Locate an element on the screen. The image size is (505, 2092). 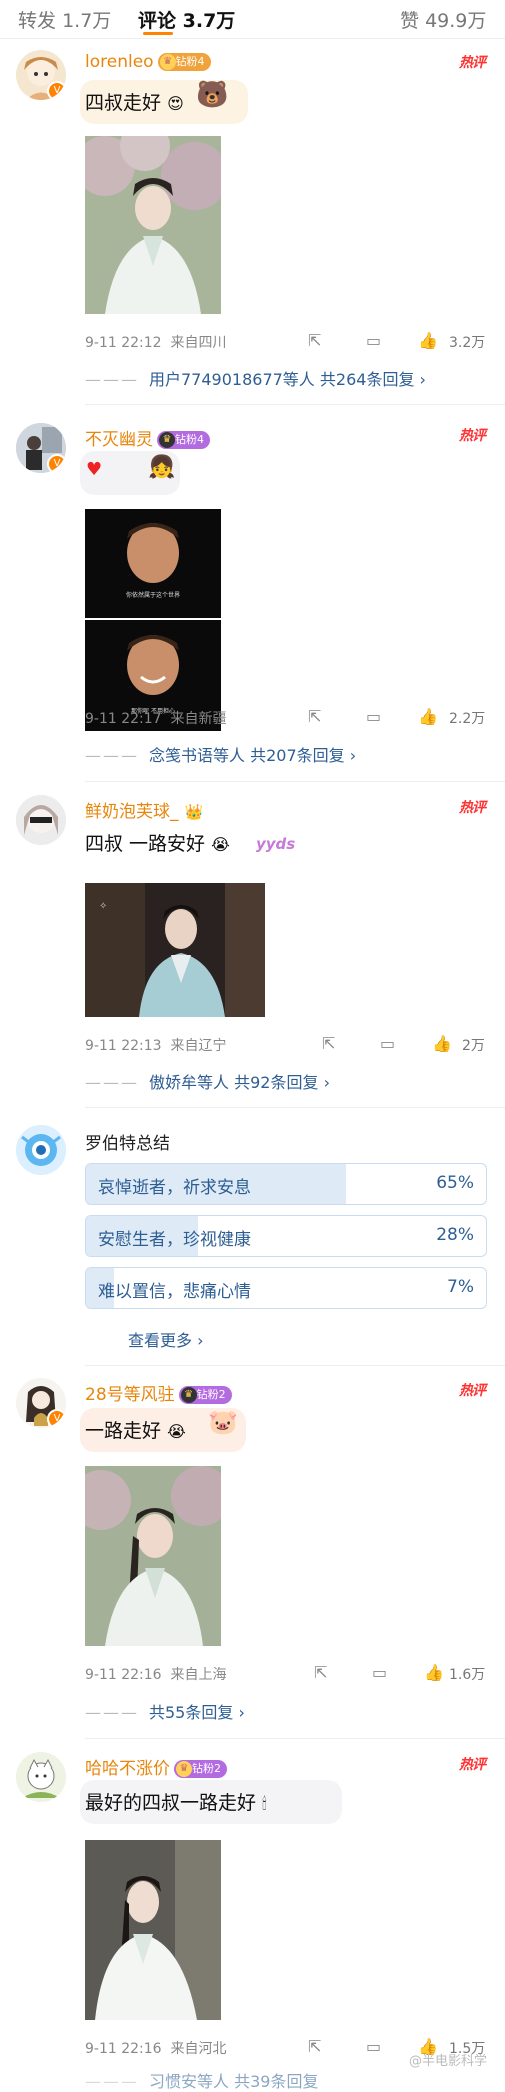
watermark: @半电影科学 is located at coordinates (447, 2061).